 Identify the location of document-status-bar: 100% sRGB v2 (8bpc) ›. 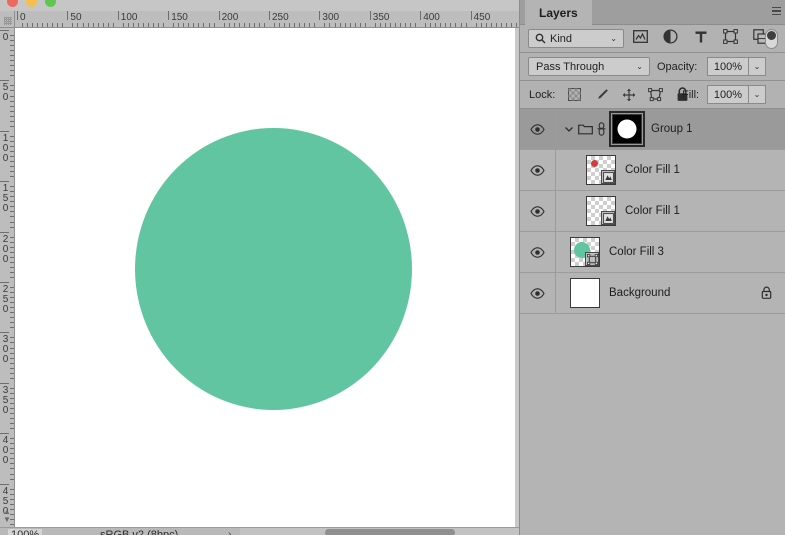
(259, 531).